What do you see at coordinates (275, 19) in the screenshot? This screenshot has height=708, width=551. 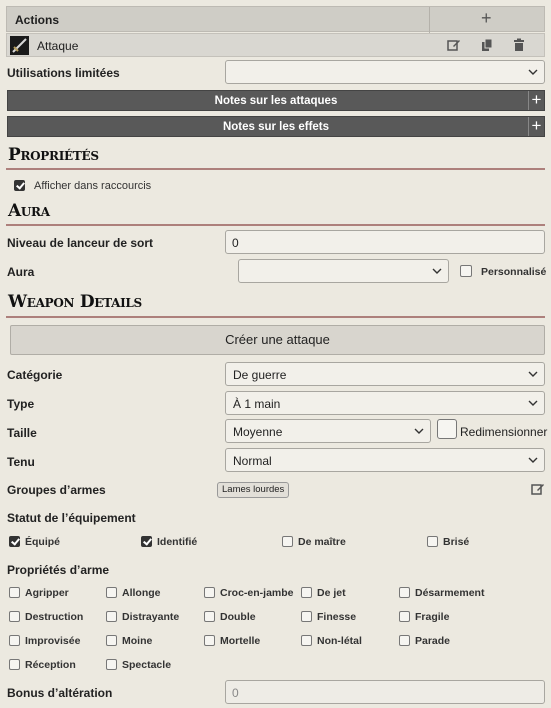 I see `actions-header: Actions +` at bounding box center [275, 19].